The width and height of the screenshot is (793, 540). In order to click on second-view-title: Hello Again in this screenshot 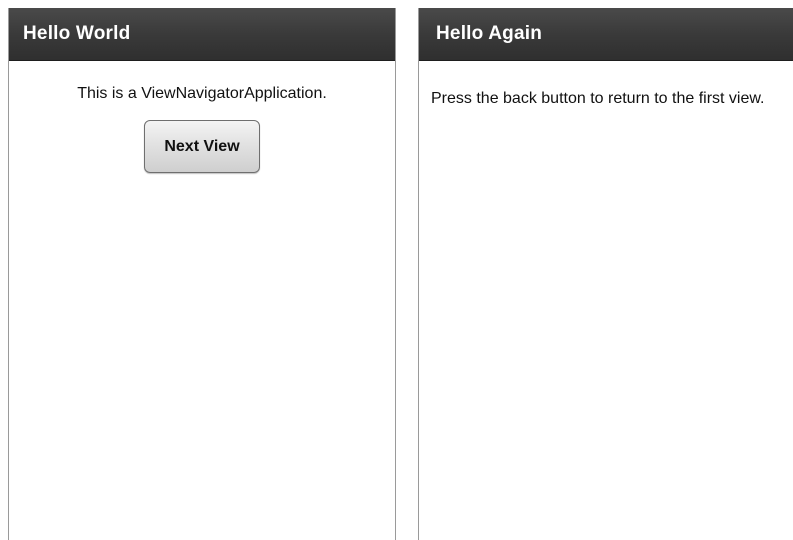, I will do `click(489, 33)`.